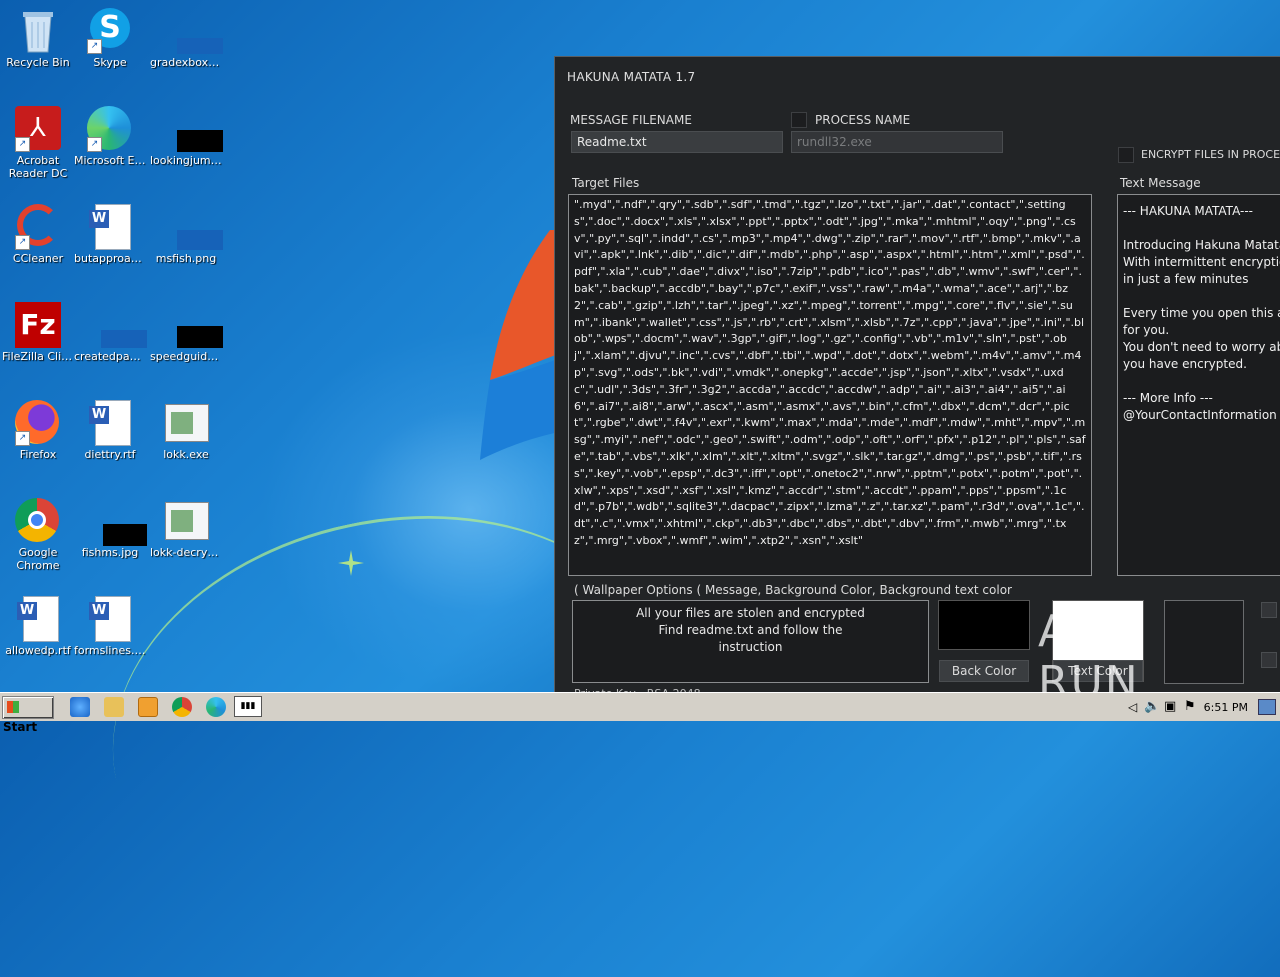  I want to click on desktop-icon-label: Skype, so click(110, 62).